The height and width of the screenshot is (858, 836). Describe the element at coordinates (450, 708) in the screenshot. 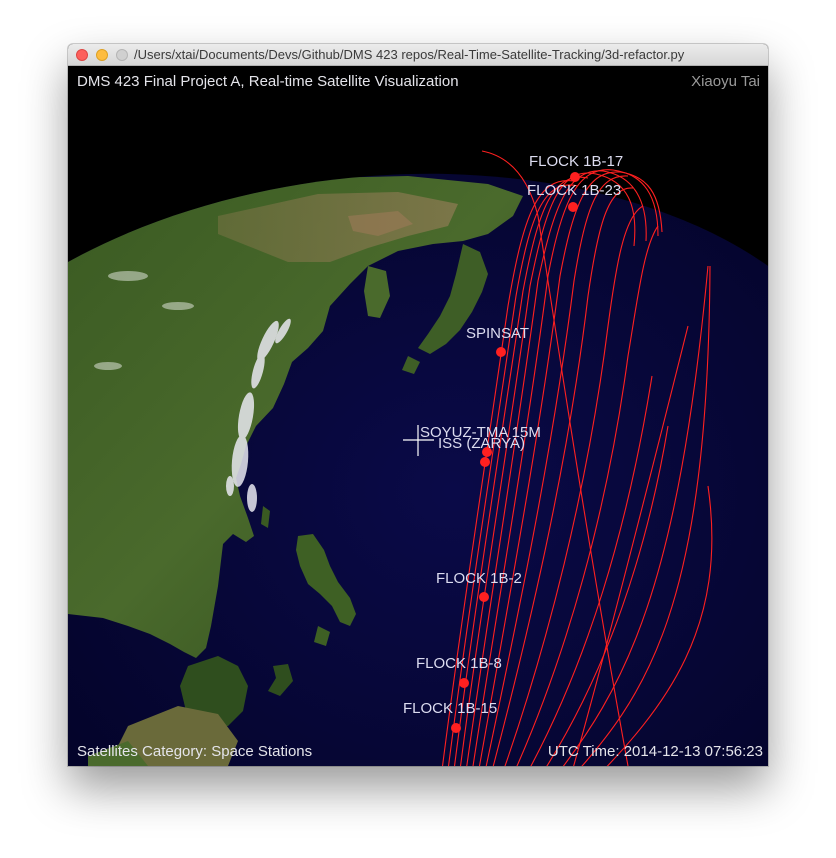

I see `satellite-label: FLOCK 1B-15` at that location.